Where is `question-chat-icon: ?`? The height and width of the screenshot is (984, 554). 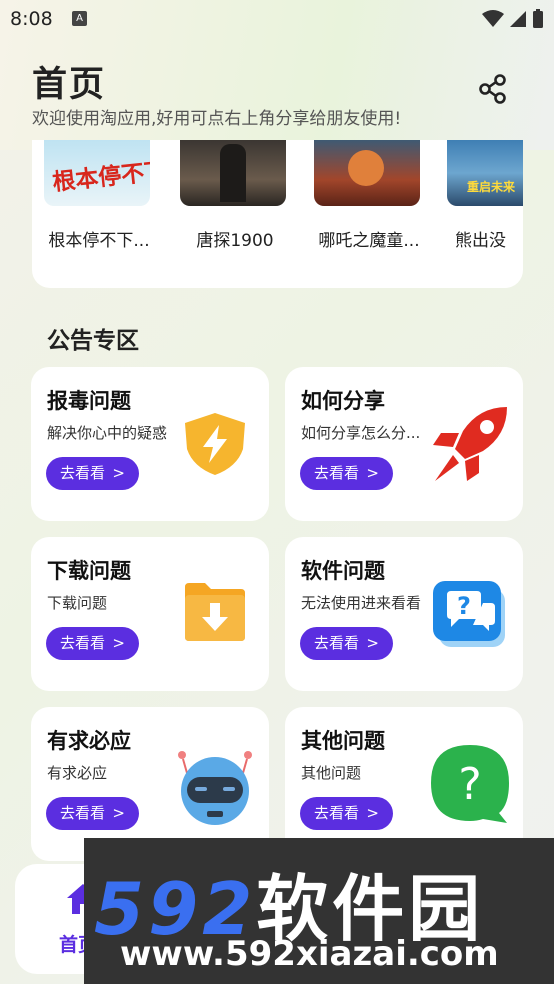 question-chat-icon: ? is located at coordinates (469, 614).